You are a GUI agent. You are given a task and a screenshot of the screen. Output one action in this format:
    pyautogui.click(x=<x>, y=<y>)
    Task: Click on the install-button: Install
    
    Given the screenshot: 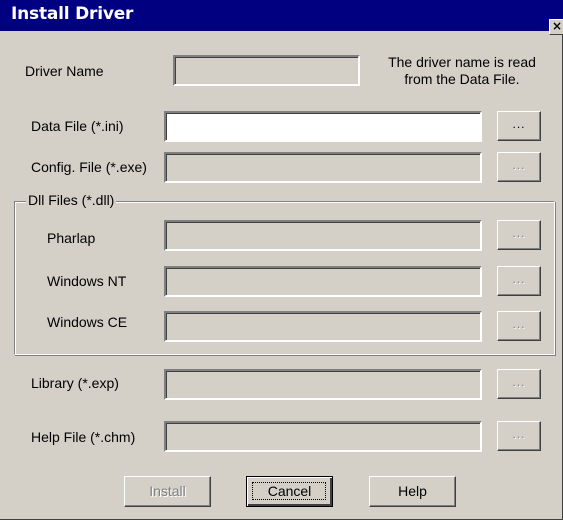 What is the action you would take?
    pyautogui.click(x=167, y=491)
    